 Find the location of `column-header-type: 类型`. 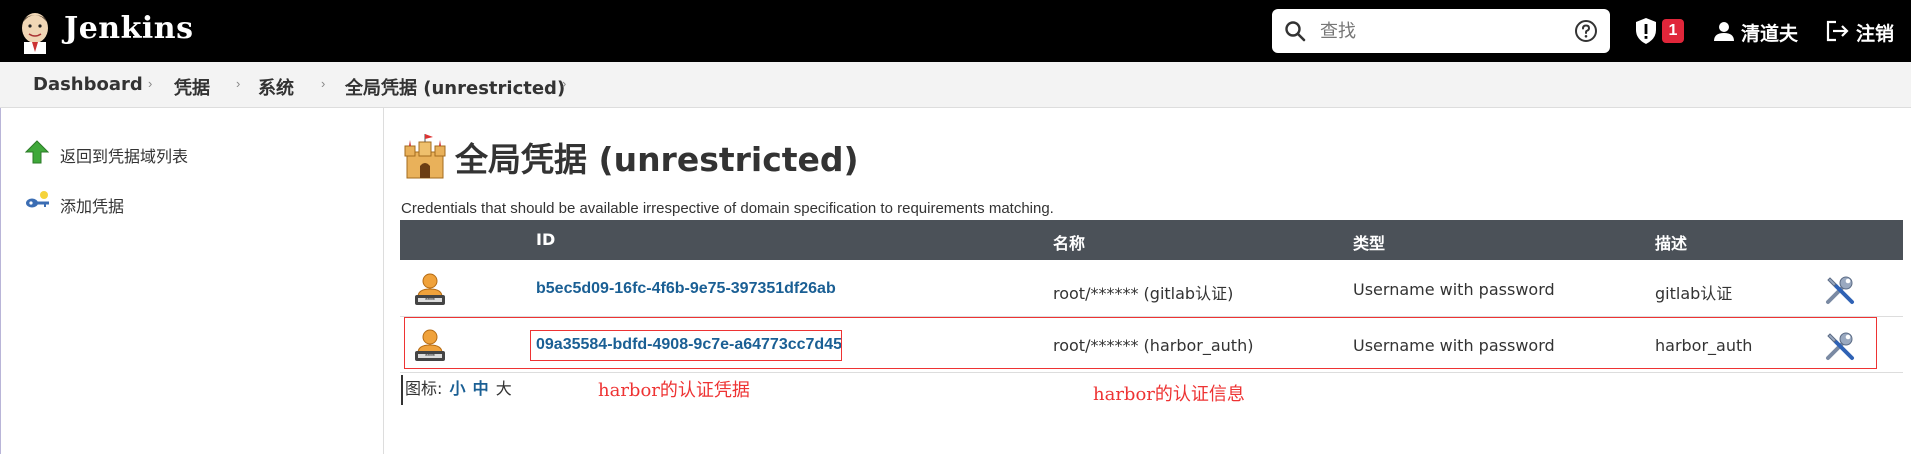

column-header-type: 类型 is located at coordinates (1369, 242).